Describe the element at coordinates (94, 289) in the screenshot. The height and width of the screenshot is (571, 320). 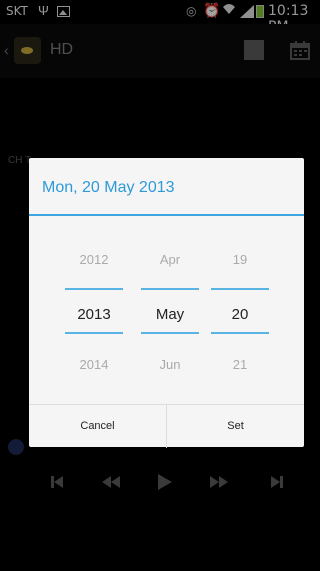
I see `year-line-top` at that location.